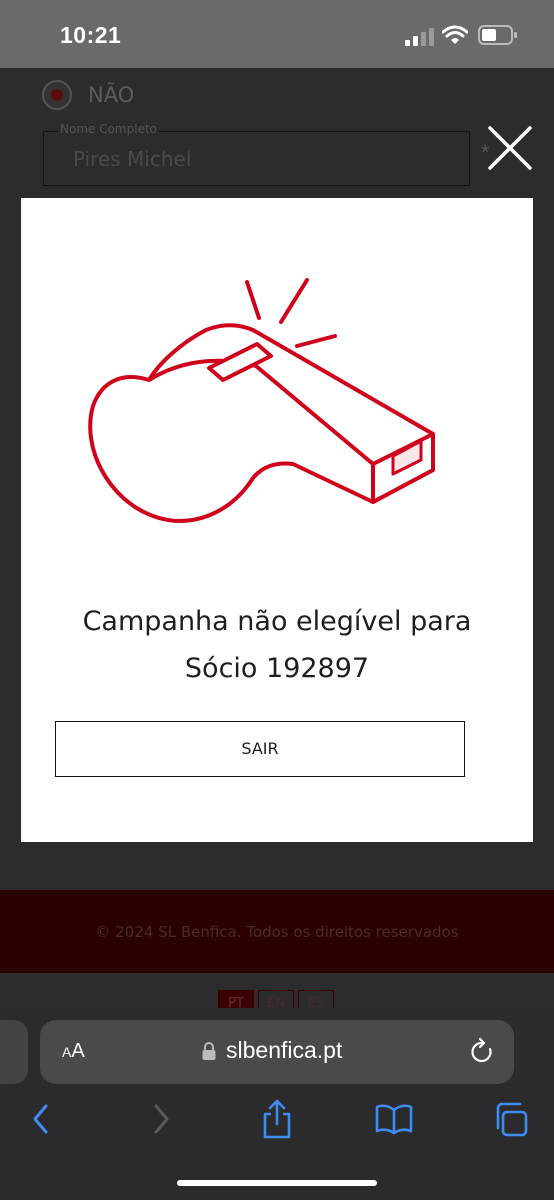  What do you see at coordinates (132, 159) in the screenshot?
I see `full-name-field-value: Pires Michel` at bounding box center [132, 159].